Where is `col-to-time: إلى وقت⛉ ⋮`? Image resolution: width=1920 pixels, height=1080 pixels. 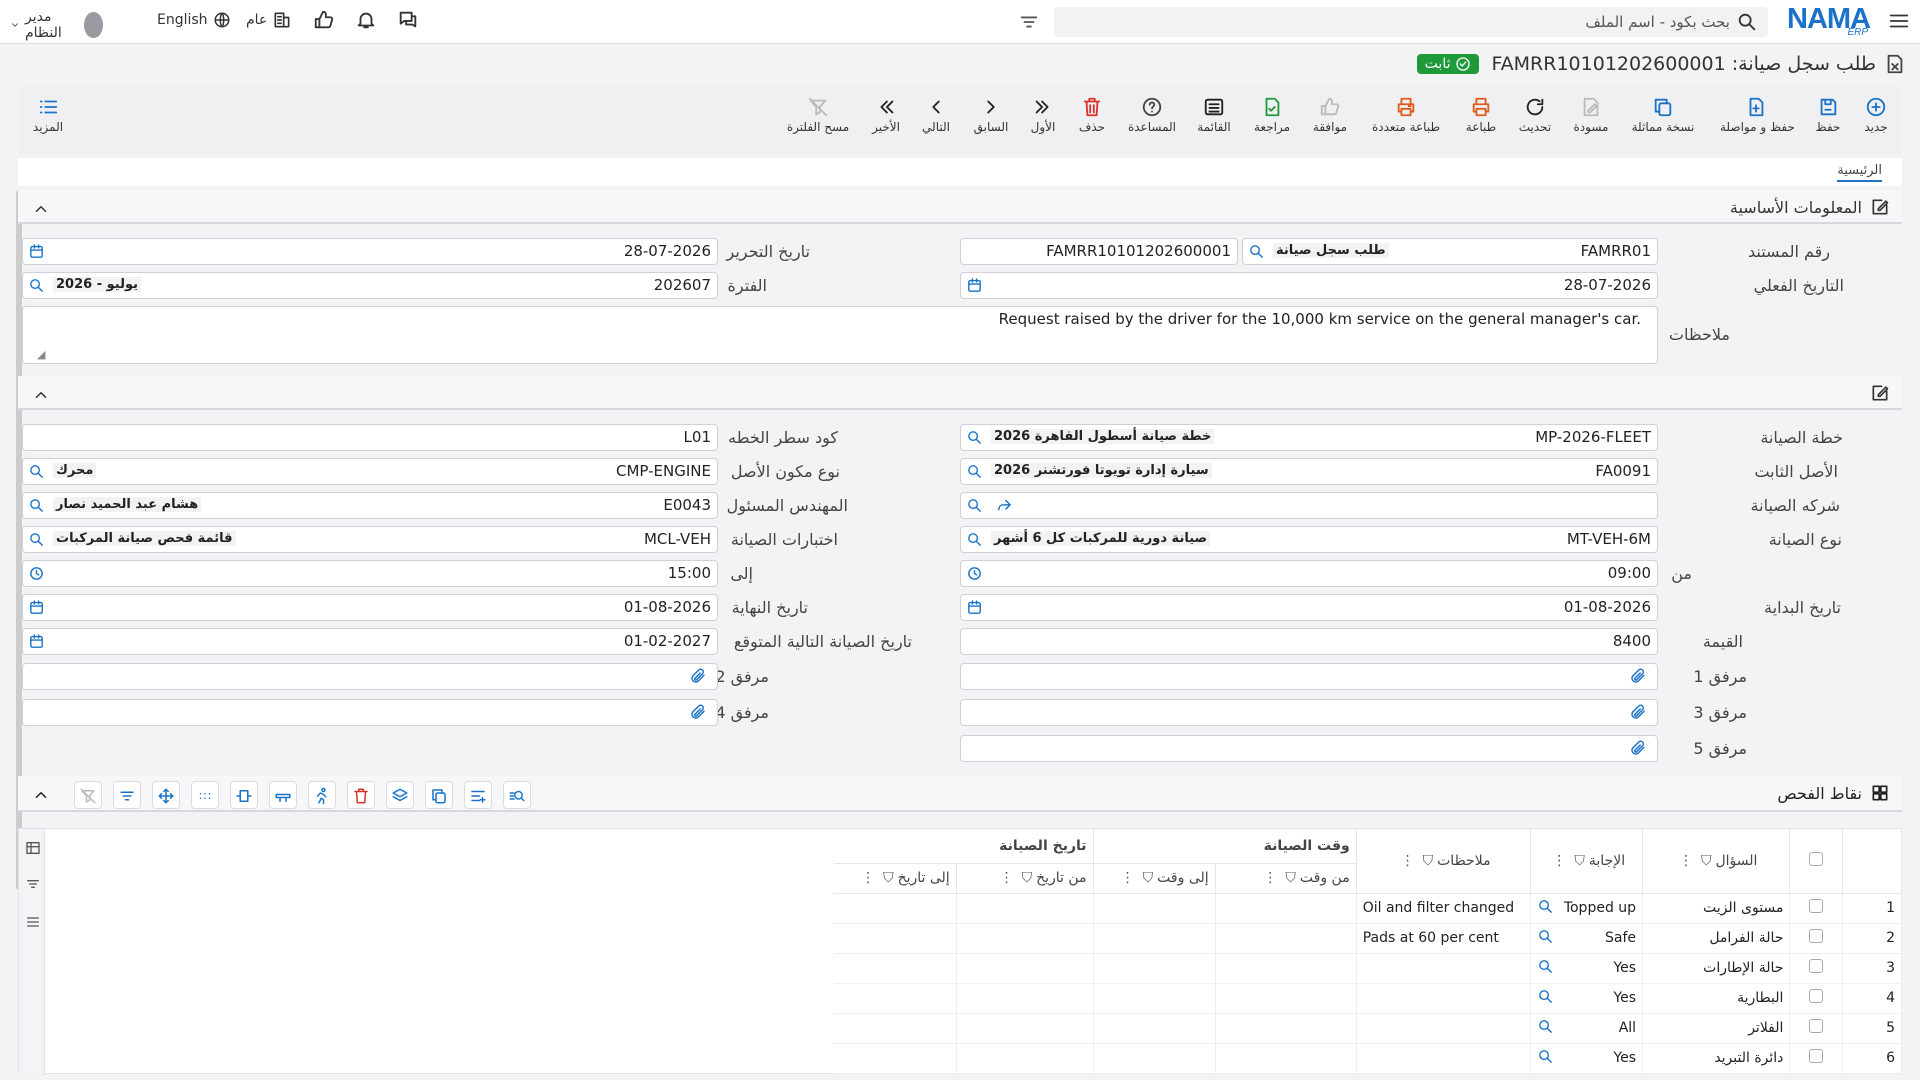 col-to-time: إلى وقت⛉ ⋮ is located at coordinates (1154, 878).